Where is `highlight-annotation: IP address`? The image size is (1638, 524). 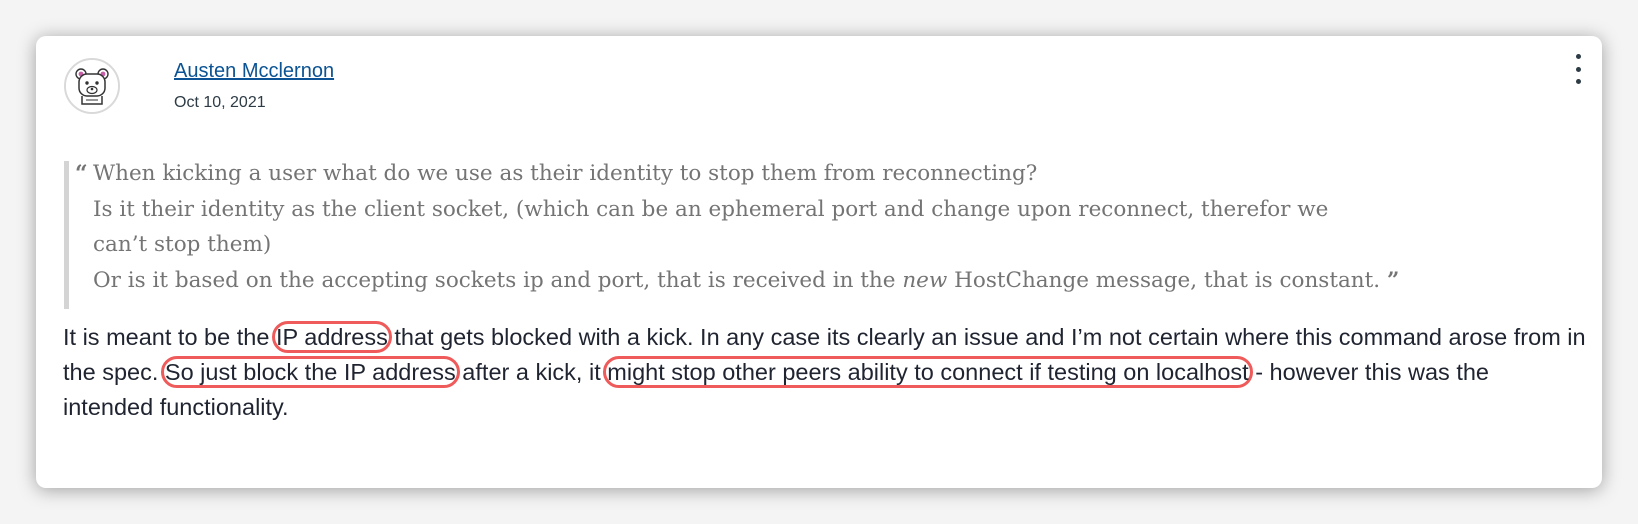 highlight-annotation: IP address is located at coordinates (331, 337).